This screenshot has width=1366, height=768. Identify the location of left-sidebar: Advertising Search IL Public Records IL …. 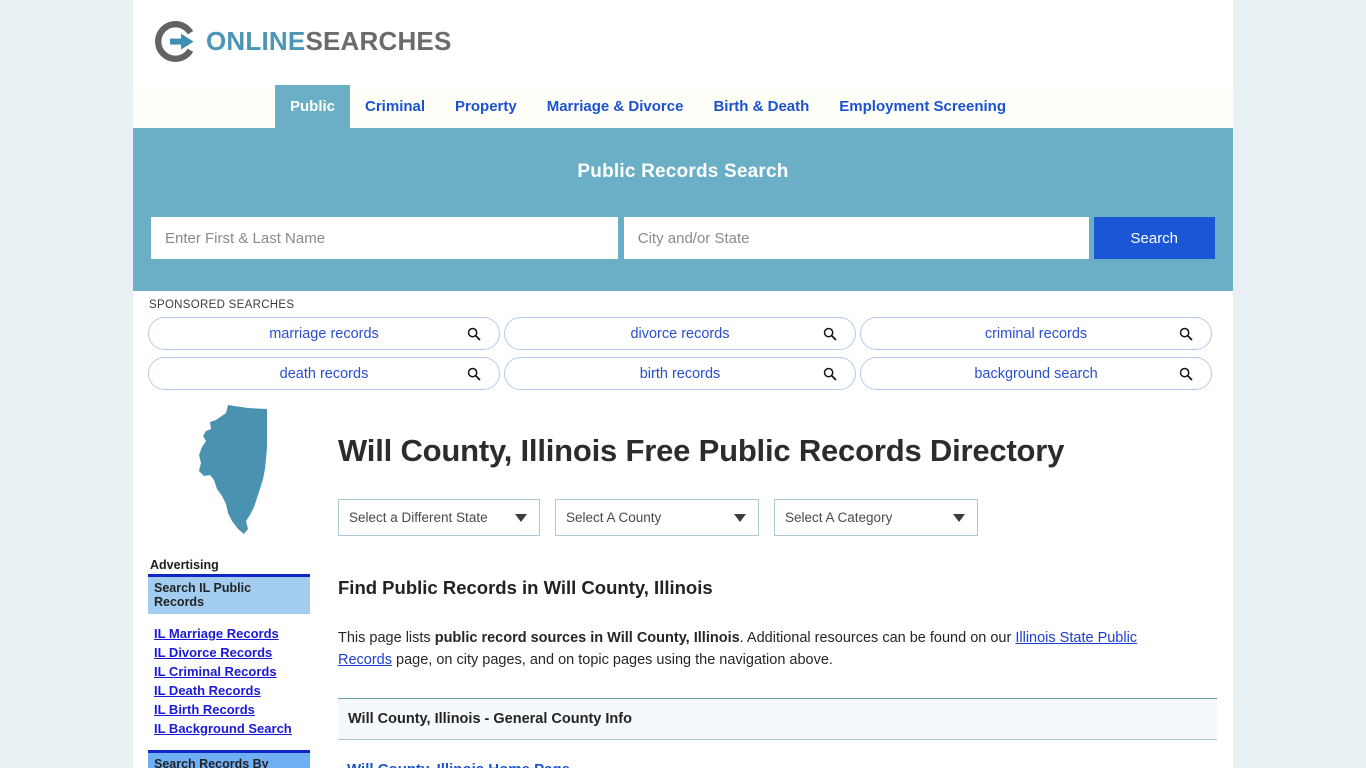
(228, 584).